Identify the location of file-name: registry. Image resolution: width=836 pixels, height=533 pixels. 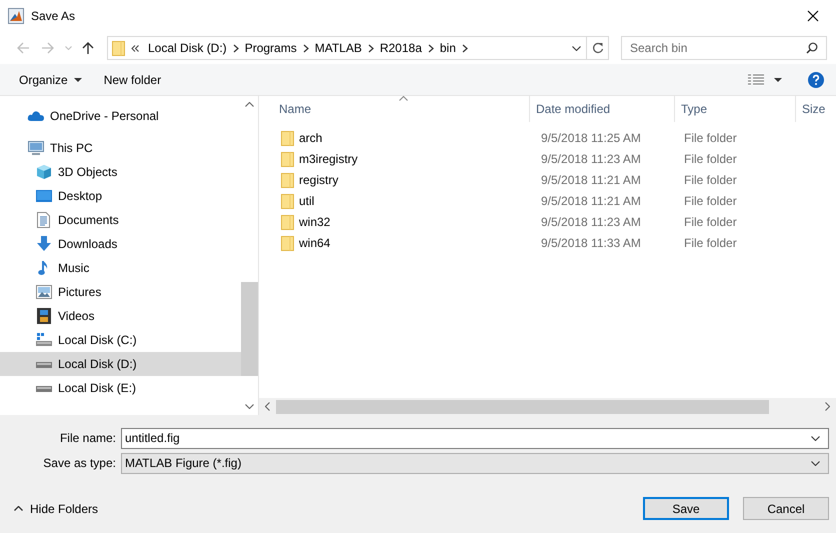
(318, 179).